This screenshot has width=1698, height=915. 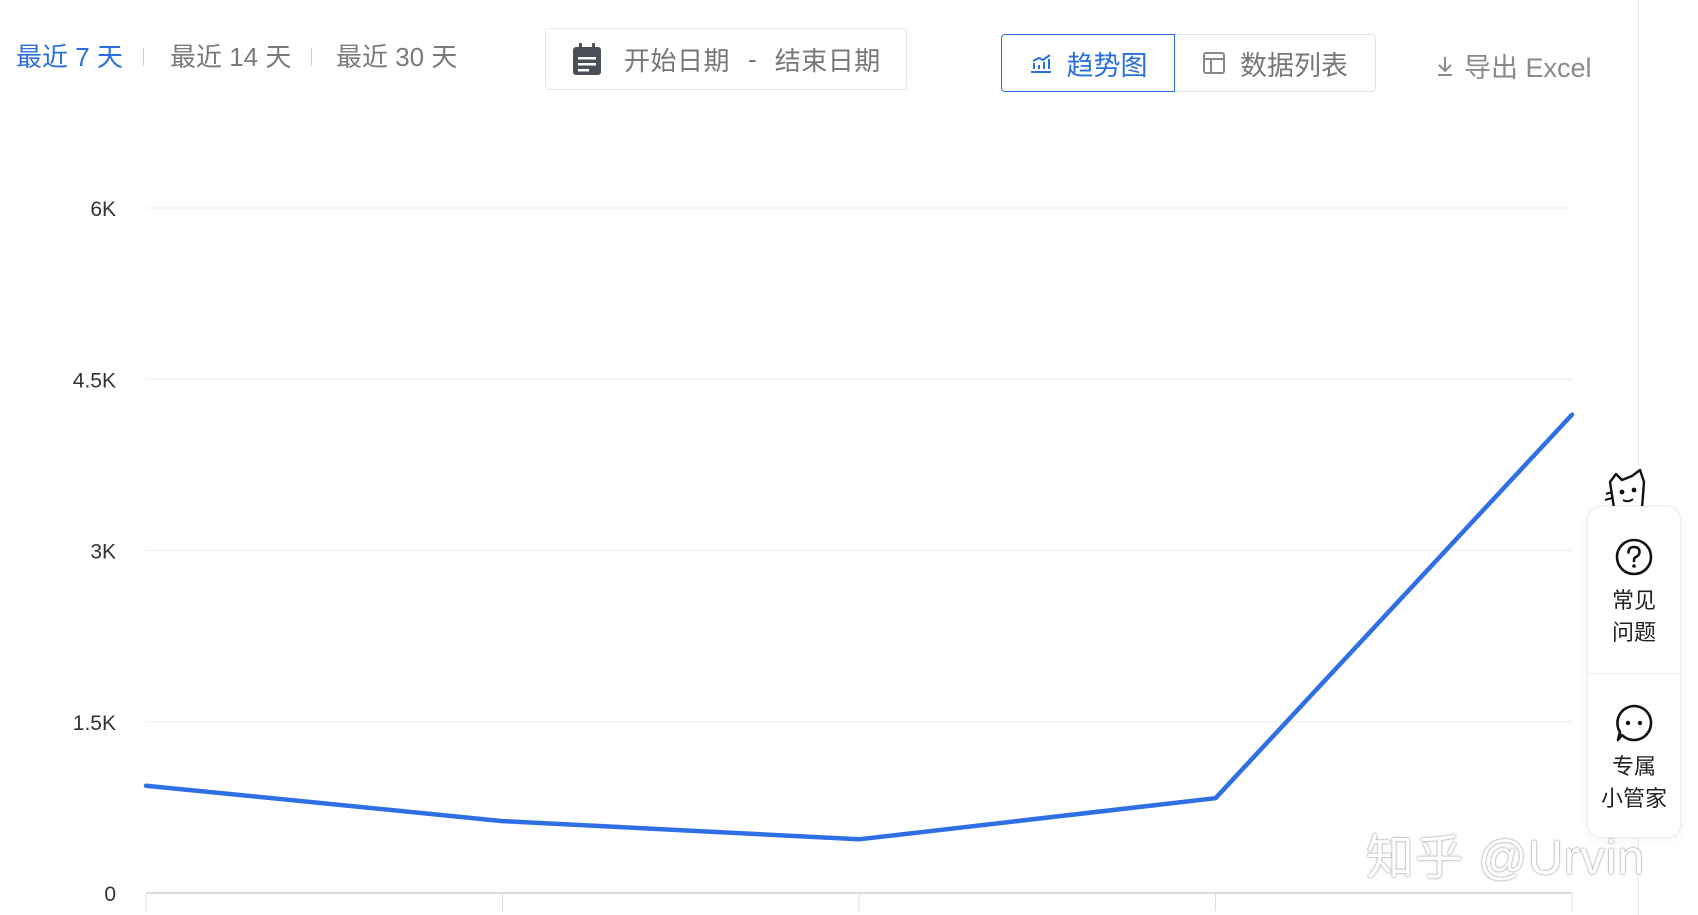 I want to click on faq-button: 常见 问题, so click(x=1634, y=593).